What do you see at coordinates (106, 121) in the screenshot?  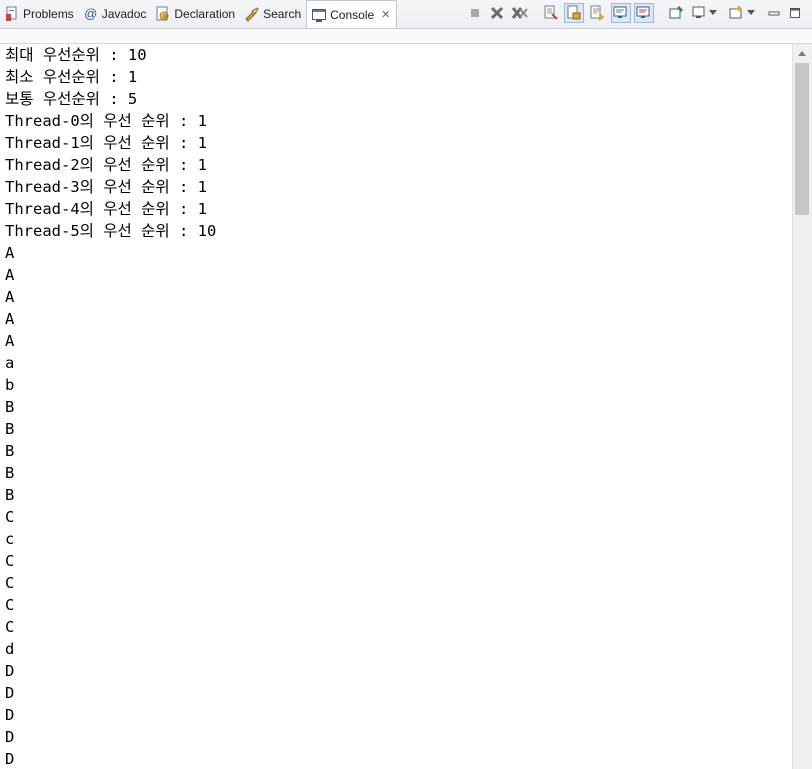 I see `console-line: Thread-0의 우선 순위 : 1` at bounding box center [106, 121].